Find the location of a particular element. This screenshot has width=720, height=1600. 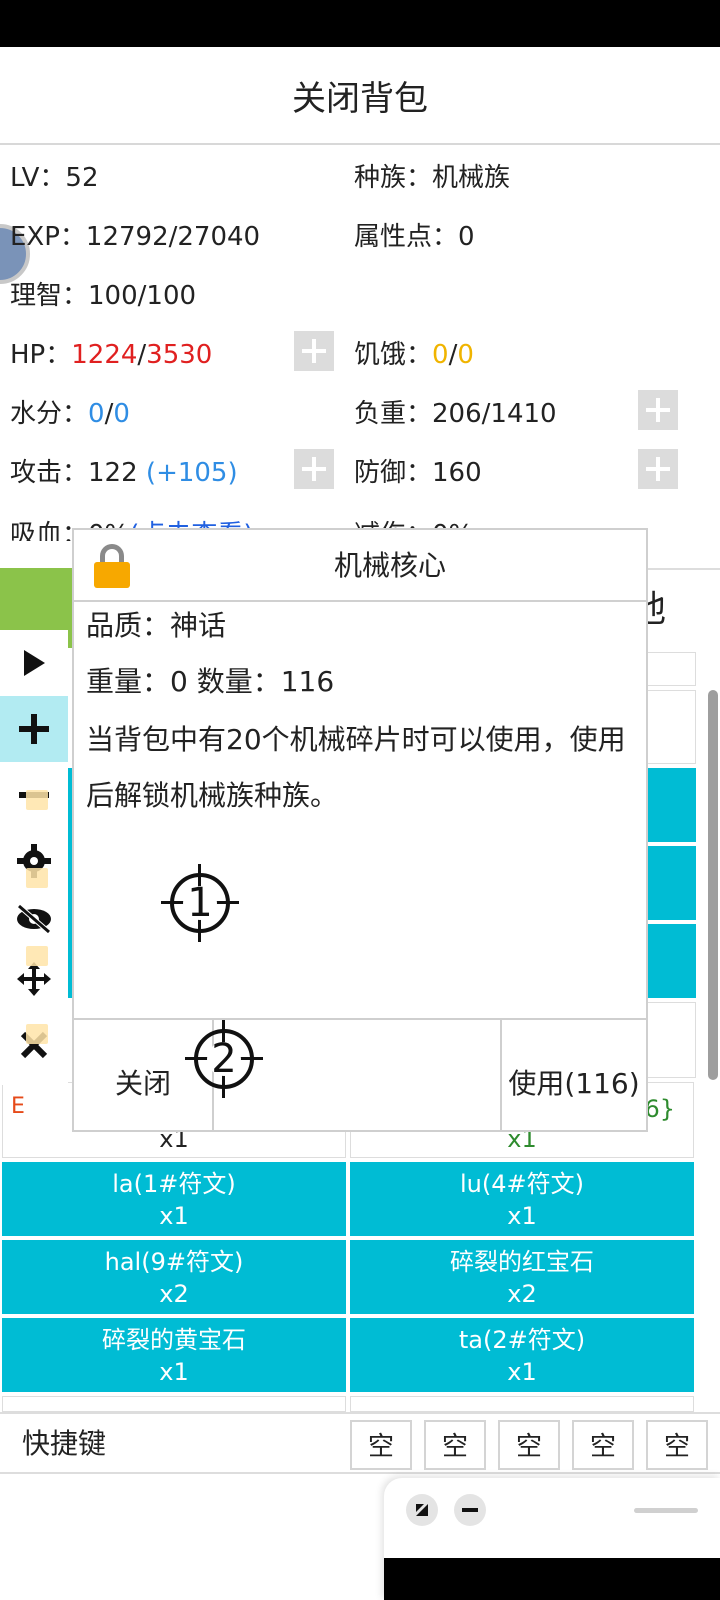

shortcut-bar: 快捷键 空 空 空 空 空 is located at coordinates (360, 1443).